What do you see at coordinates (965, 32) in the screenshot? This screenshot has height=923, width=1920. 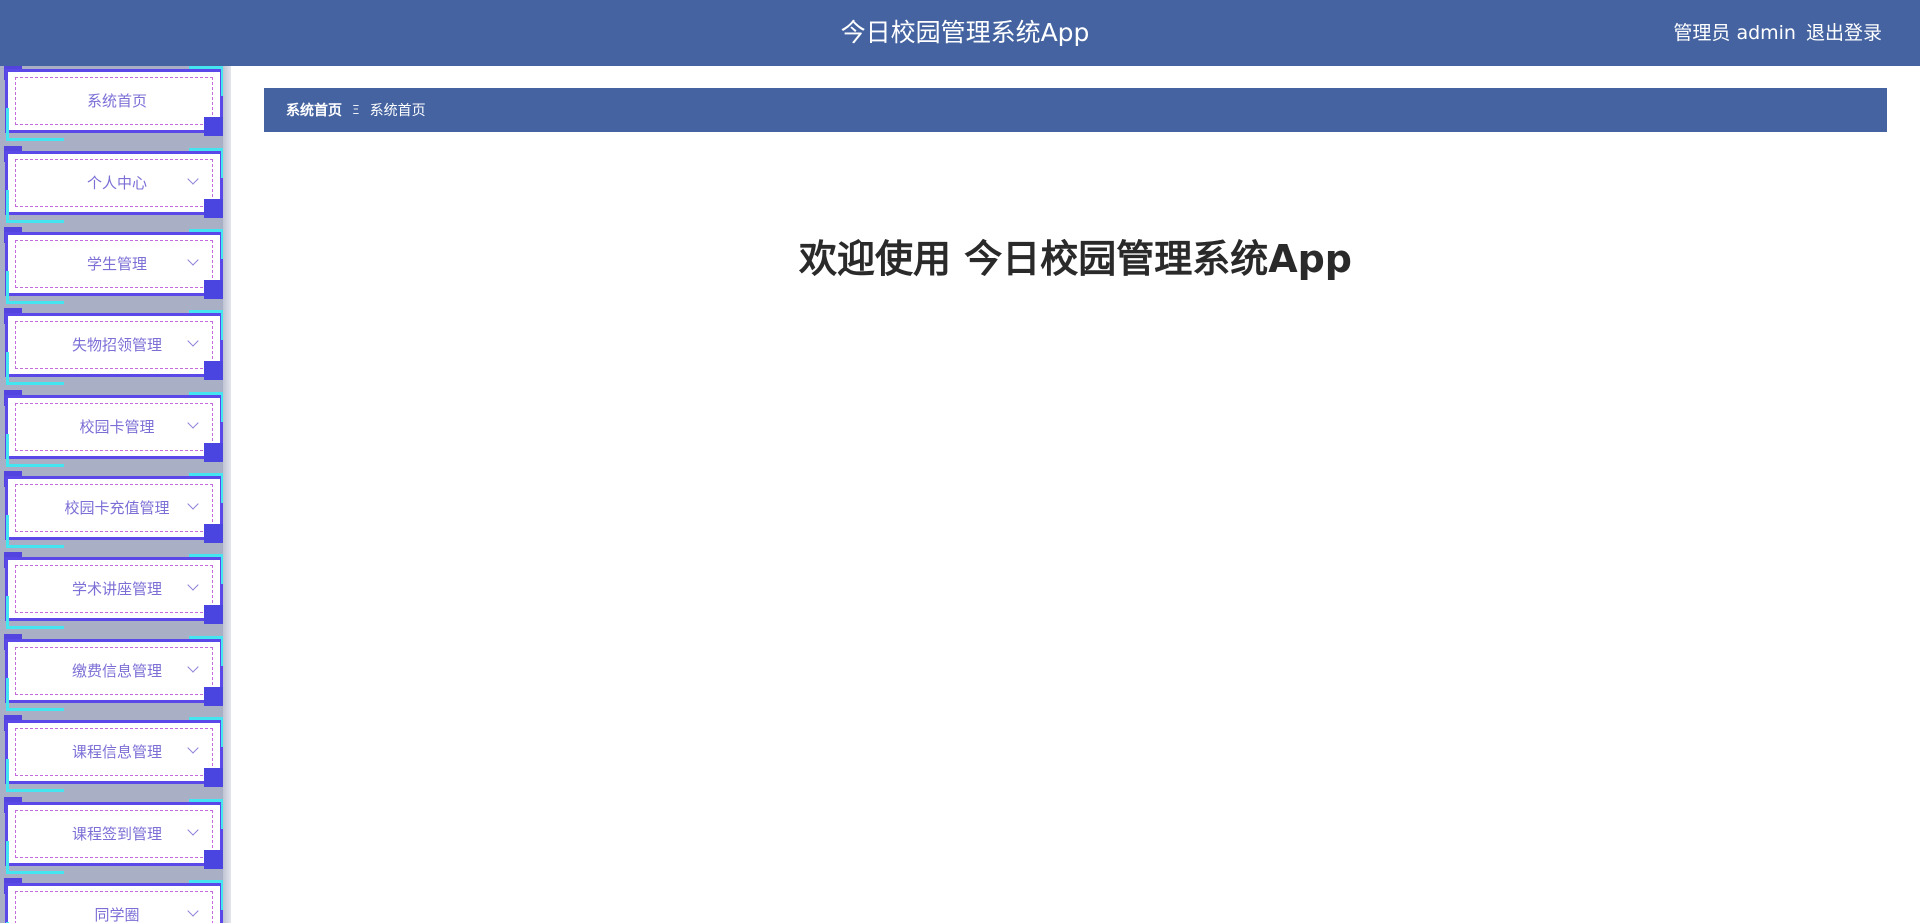 I see `app-title: 今日校园管理系统App` at bounding box center [965, 32].